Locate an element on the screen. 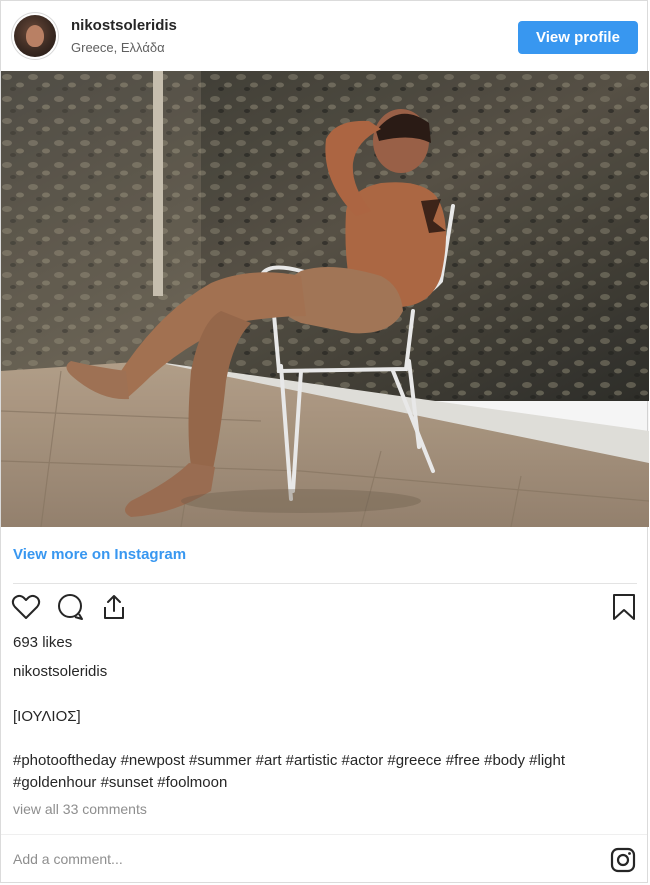 This screenshot has height=885, width=650. view-more-on-instagram-link: View more on Instagram is located at coordinates (99, 554).